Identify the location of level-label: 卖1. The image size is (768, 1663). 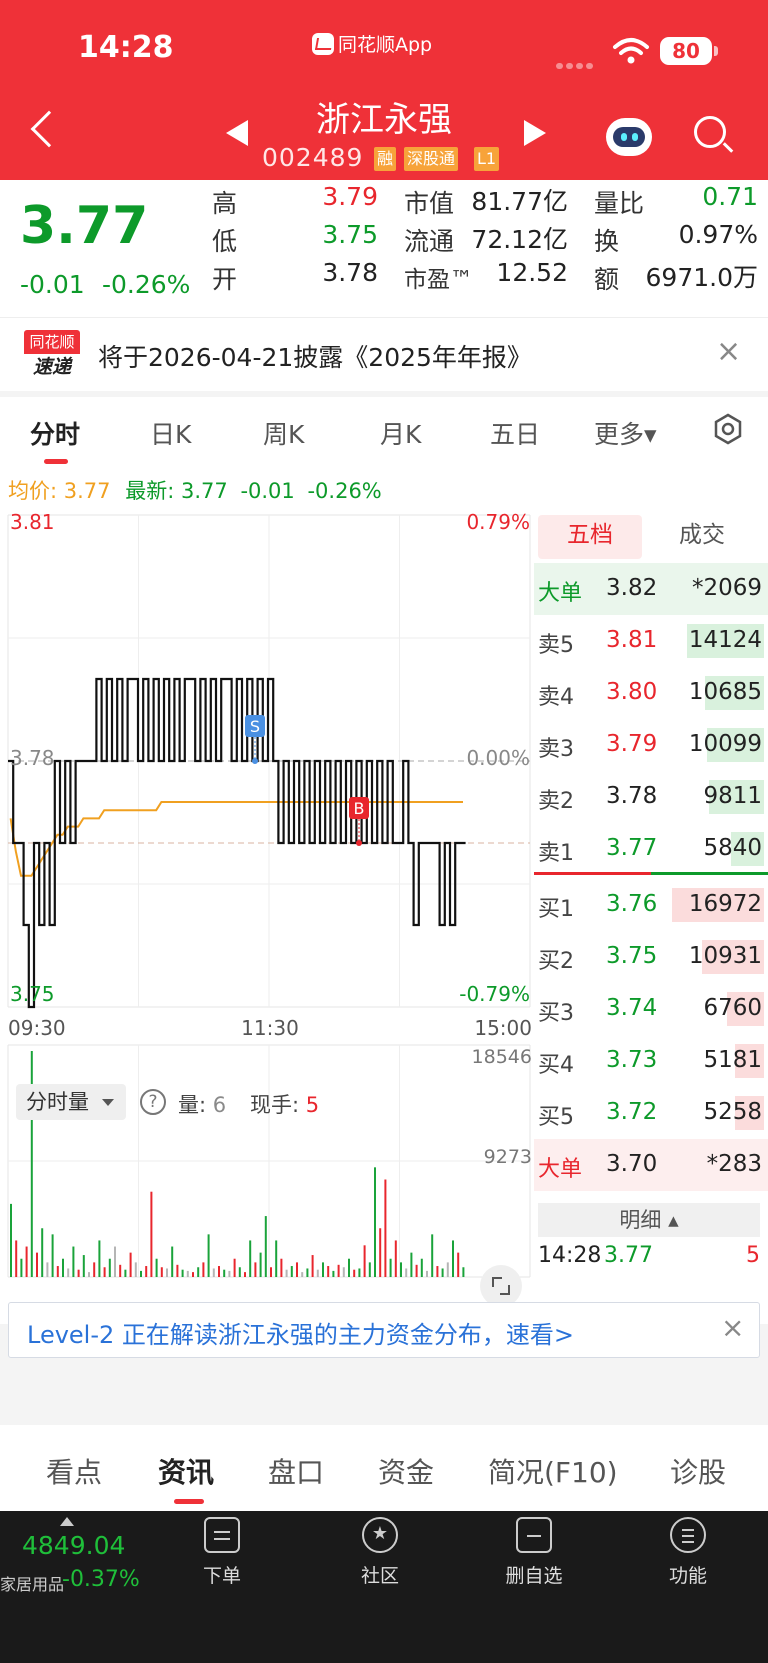
(556, 853).